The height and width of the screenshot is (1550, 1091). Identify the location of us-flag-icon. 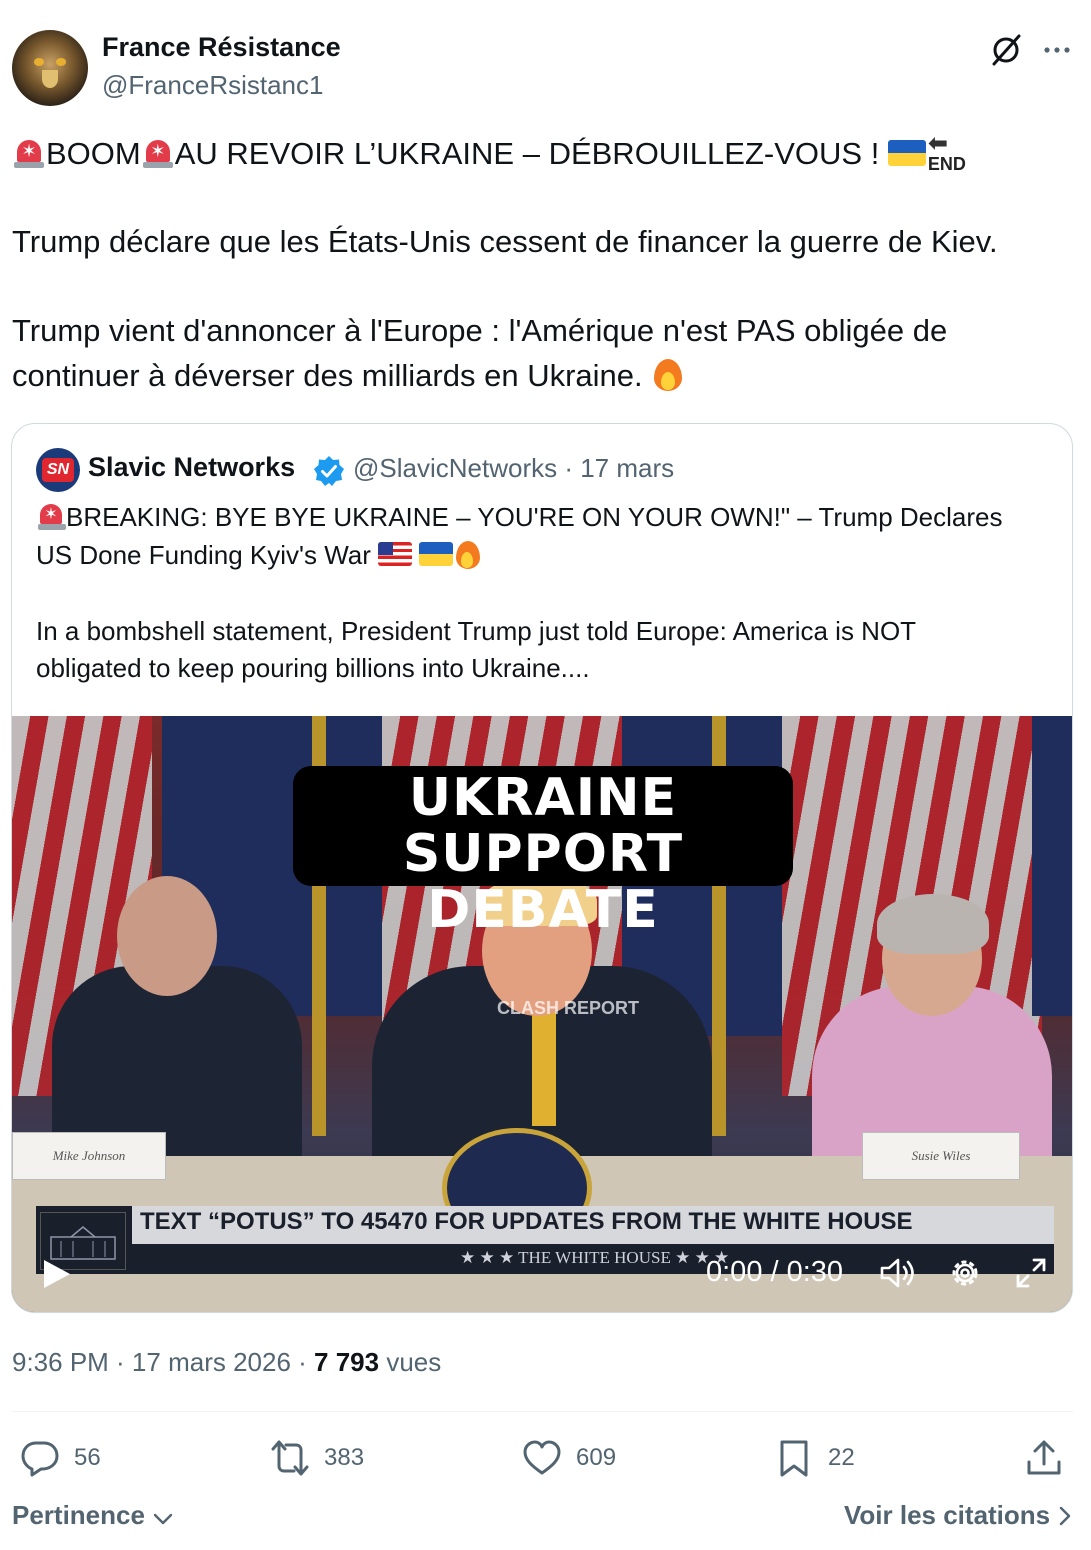
(395, 554).